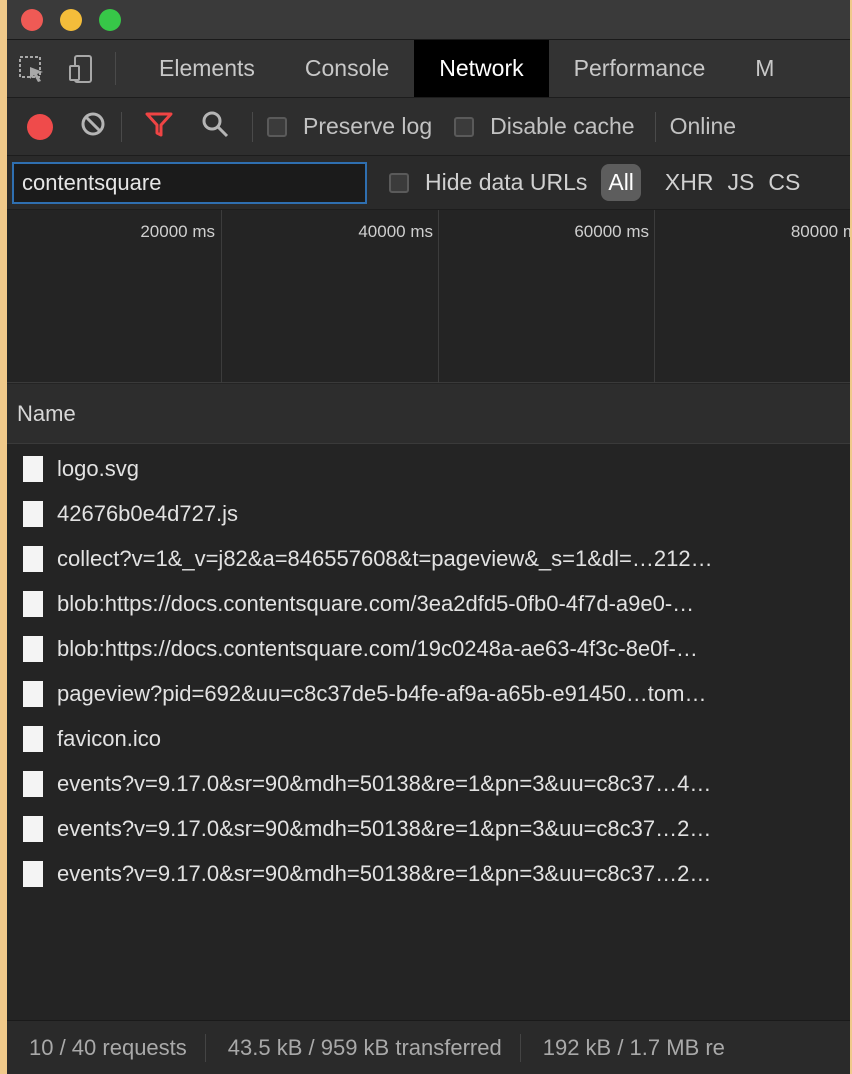 The height and width of the screenshot is (1074, 852). Describe the element at coordinates (395, 231) in the screenshot. I see `timeline-tick-label: 40000 ms` at that location.